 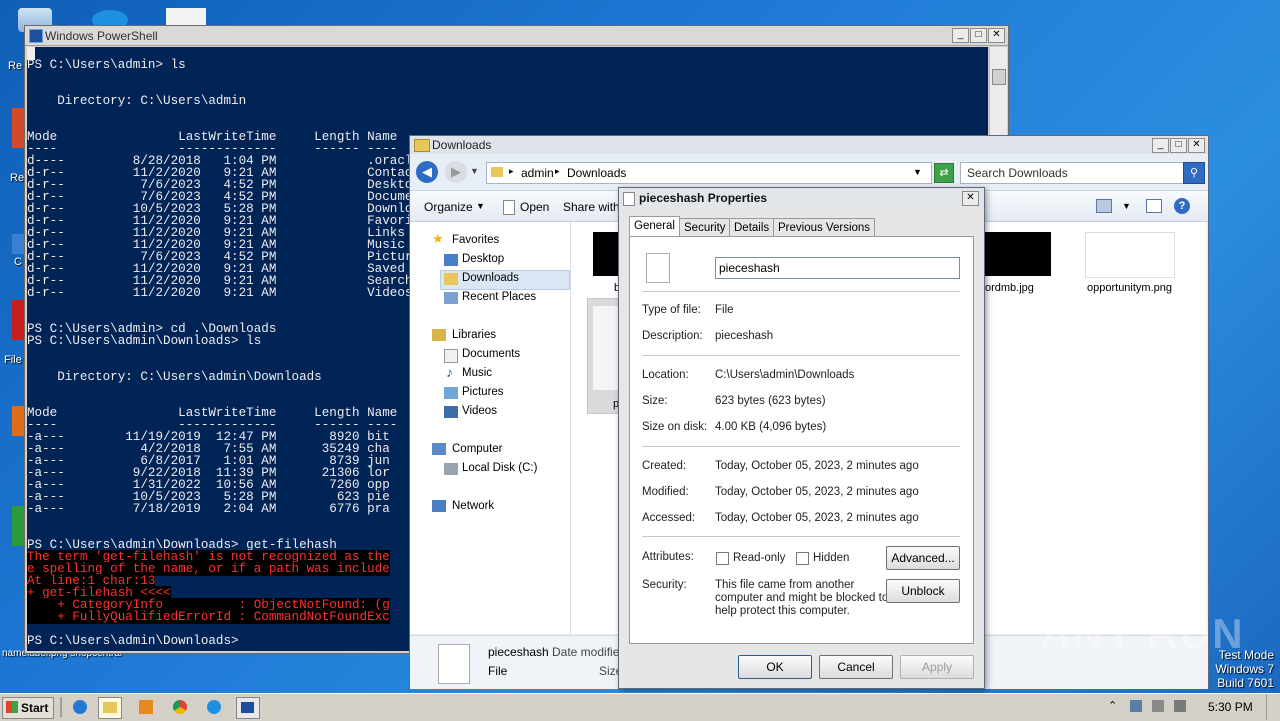 What do you see at coordinates (17, 178) in the screenshot?
I see `desktop-label: Re` at bounding box center [17, 178].